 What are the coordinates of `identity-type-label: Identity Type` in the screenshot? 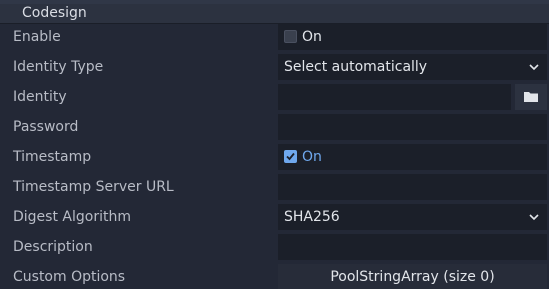 It's located at (58, 67).